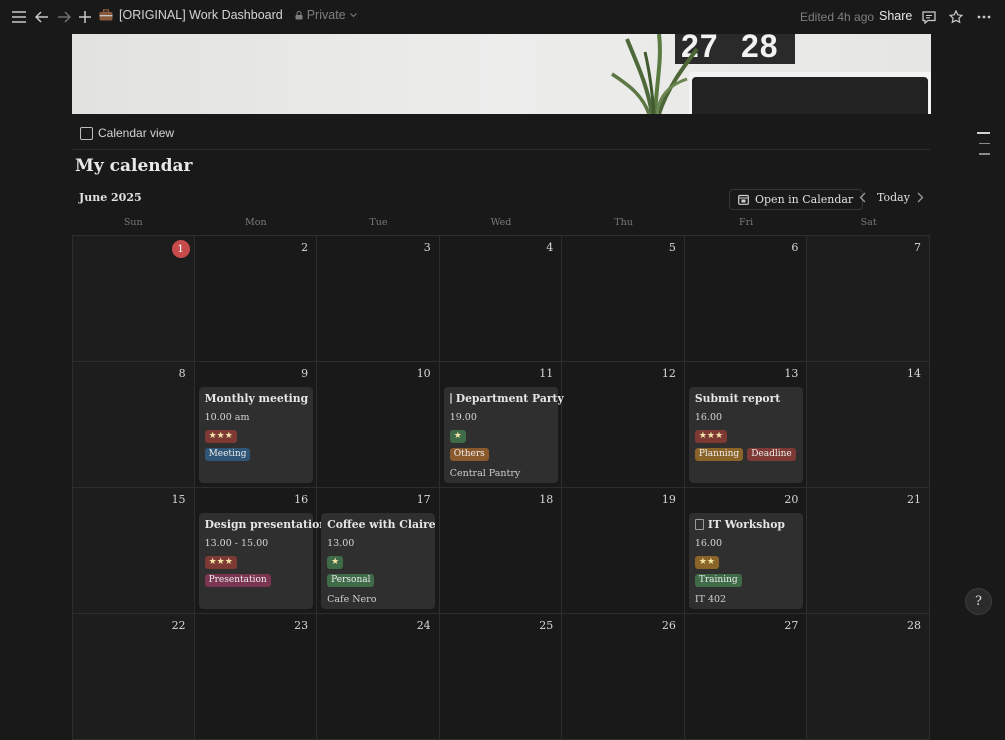 This screenshot has width=1005, height=740. What do you see at coordinates (182, 373) in the screenshot?
I see `day-number: 8` at bounding box center [182, 373].